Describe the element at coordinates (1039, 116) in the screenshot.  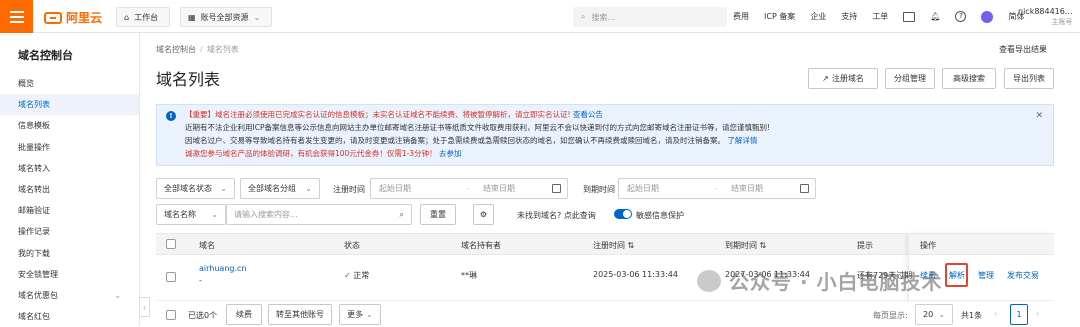
I see `close-icon: ✕` at that location.